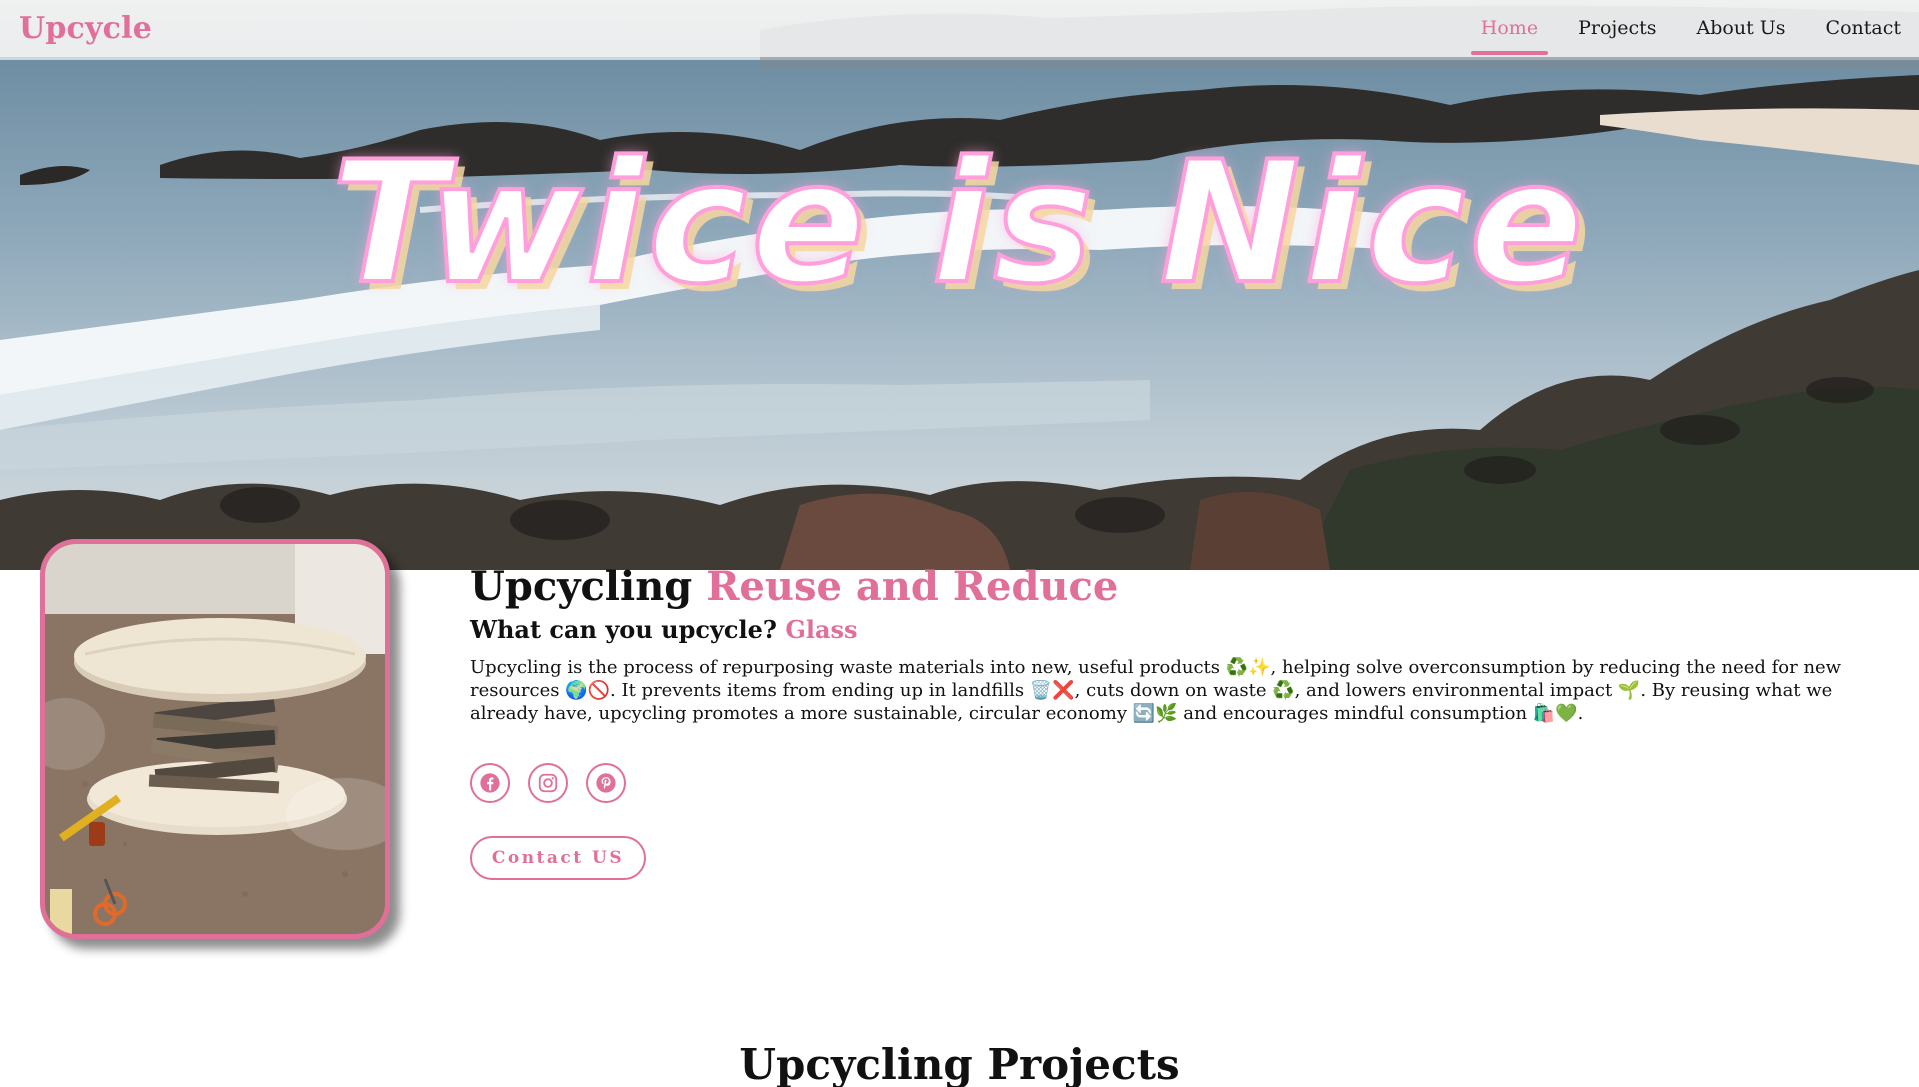 This screenshot has width=1919, height=1087. Describe the element at coordinates (581, 586) in the screenshot. I see `headline-prefix: Upcycling` at that location.